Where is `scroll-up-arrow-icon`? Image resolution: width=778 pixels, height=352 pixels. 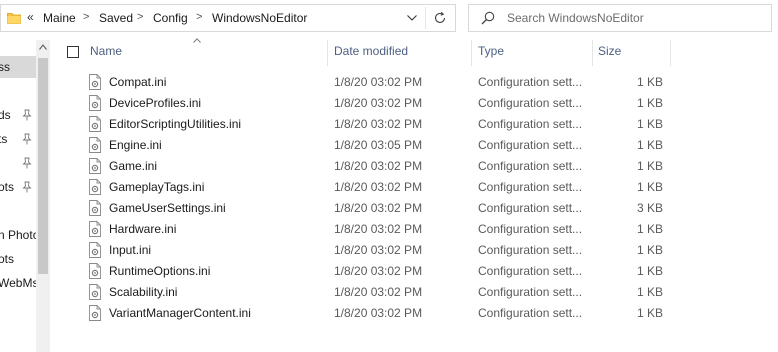 scroll-up-arrow-icon is located at coordinates (43, 47).